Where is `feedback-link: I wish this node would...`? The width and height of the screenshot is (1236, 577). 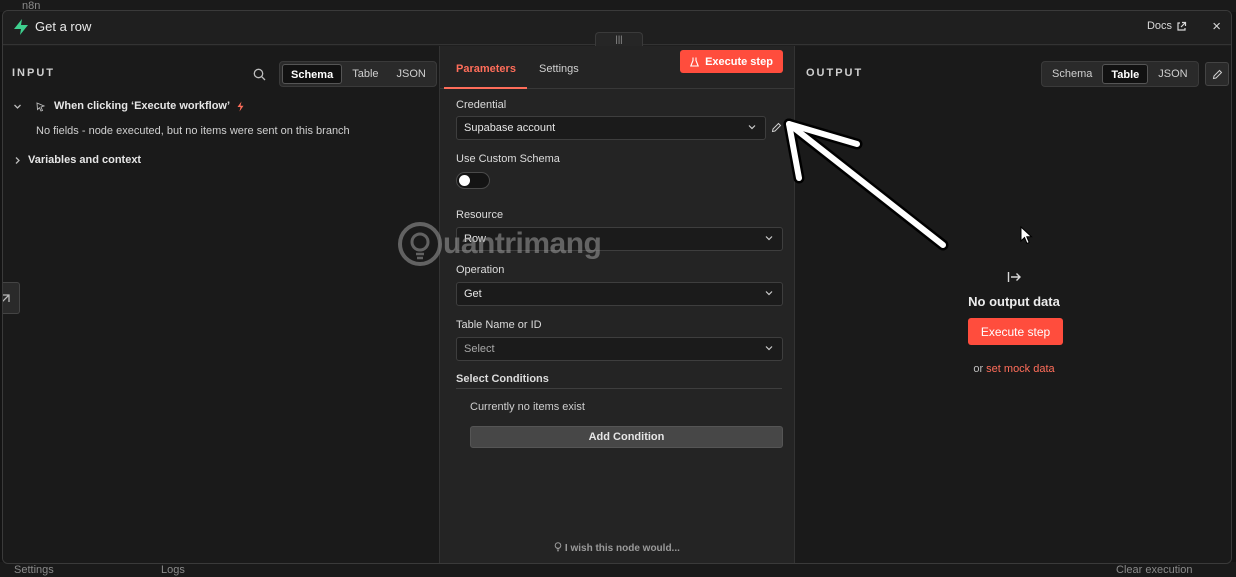
feedback-link: I wish this node would... is located at coordinates (617, 548).